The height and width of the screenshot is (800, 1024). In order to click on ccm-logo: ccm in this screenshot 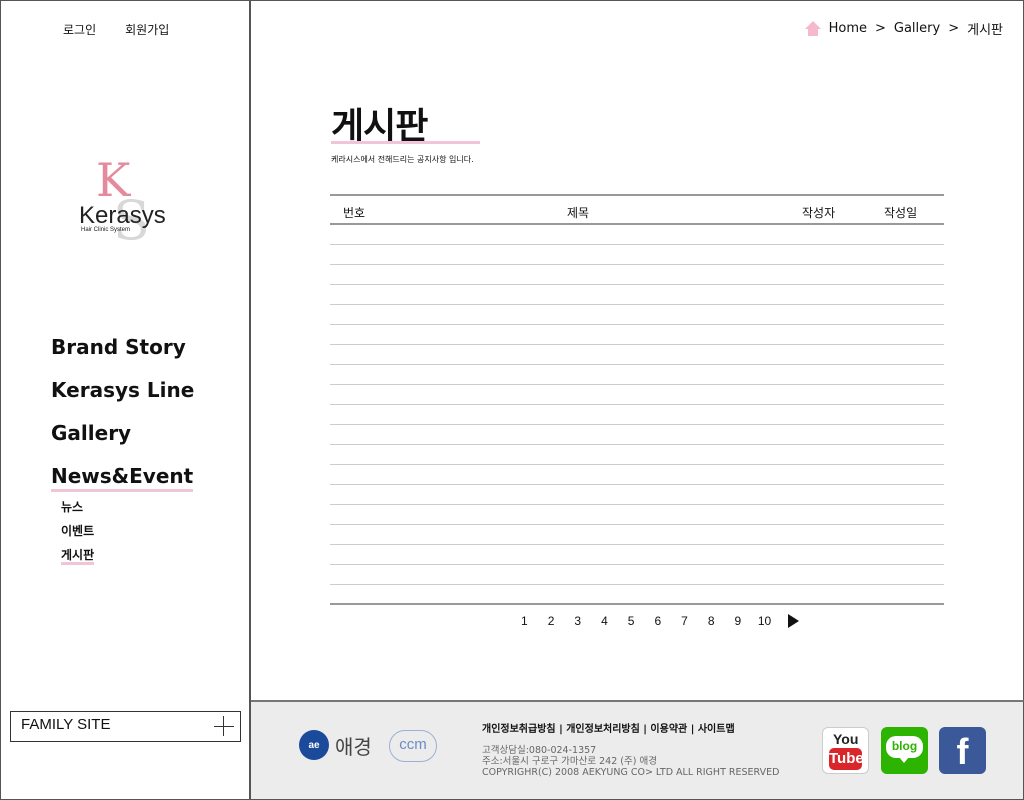, I will do `click(413, 746)`.